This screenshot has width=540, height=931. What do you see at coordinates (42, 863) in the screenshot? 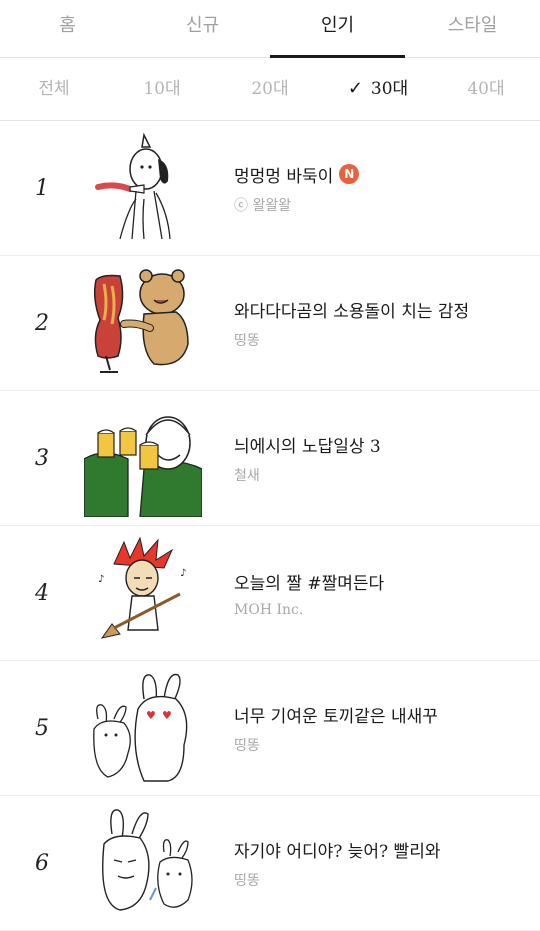
I see `rank-number: 6` at bounding box center [42, 863].